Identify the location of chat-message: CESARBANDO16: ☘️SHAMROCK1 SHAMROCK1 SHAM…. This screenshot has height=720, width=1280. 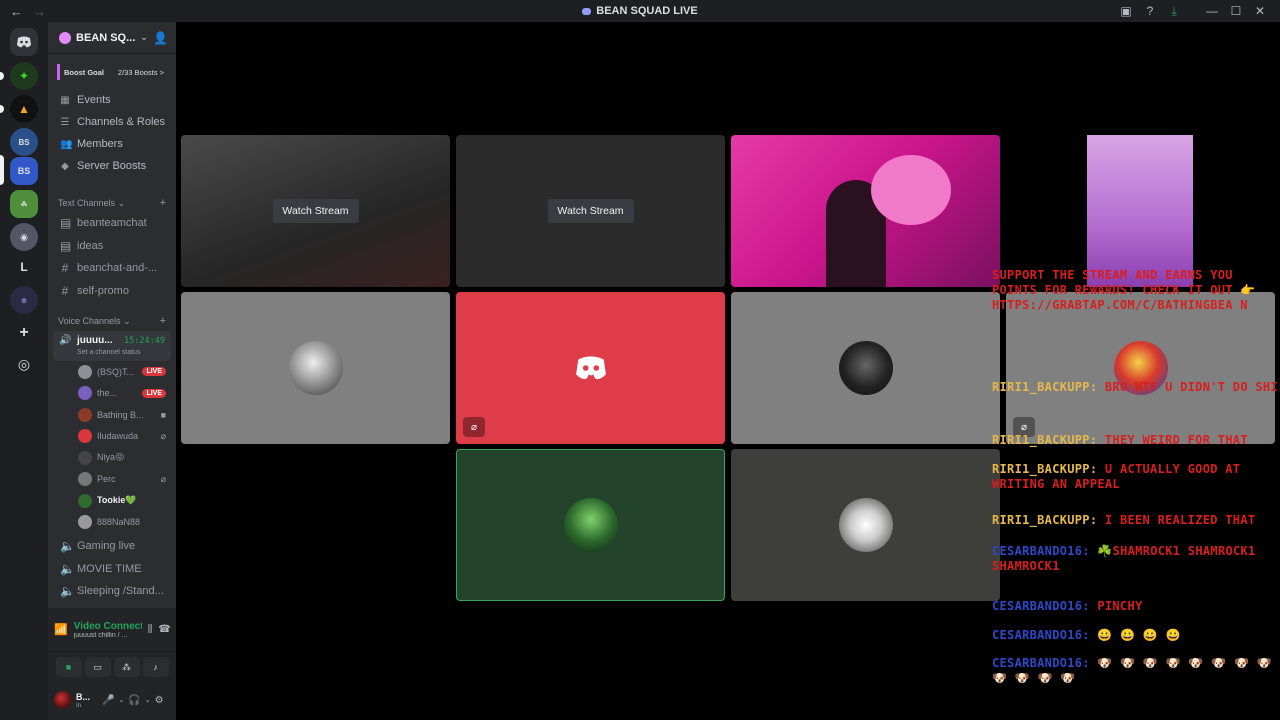
(1136, 559).